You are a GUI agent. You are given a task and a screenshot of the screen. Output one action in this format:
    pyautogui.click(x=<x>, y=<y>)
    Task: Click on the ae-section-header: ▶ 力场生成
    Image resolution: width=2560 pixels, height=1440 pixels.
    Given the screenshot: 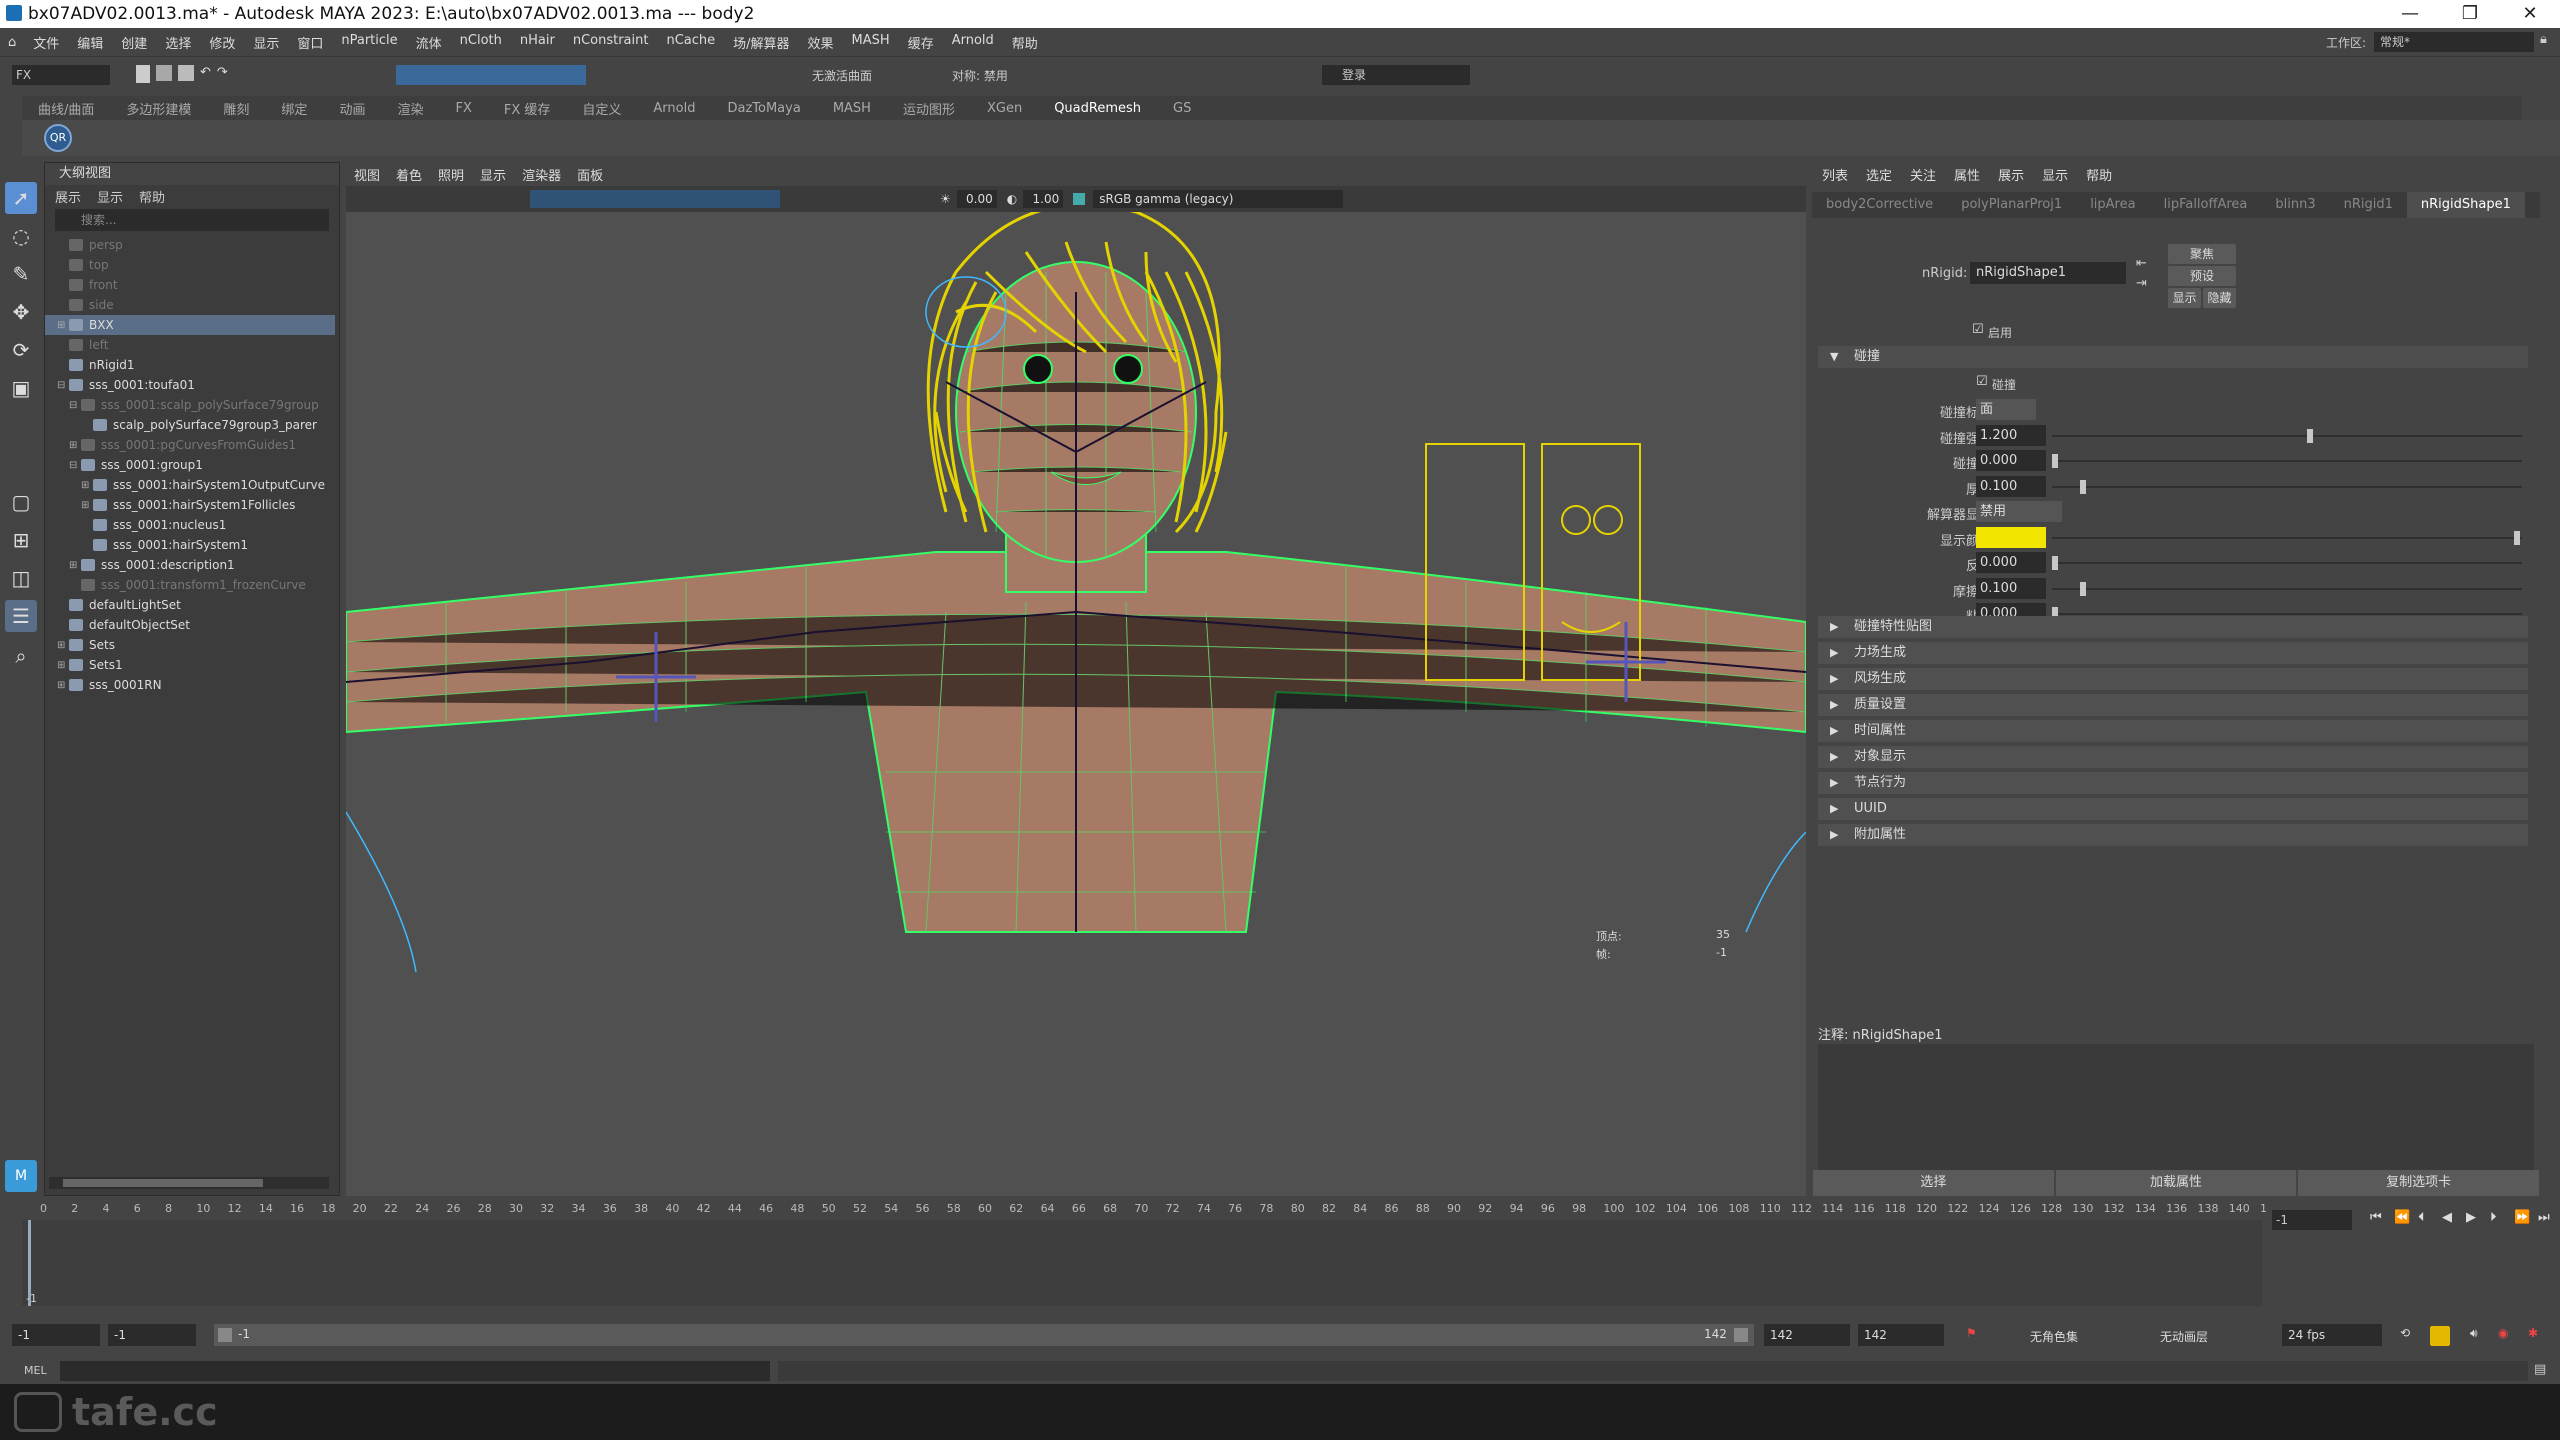 What is the action you would take?
    pyautogui.click(x=2173, y=653)
    